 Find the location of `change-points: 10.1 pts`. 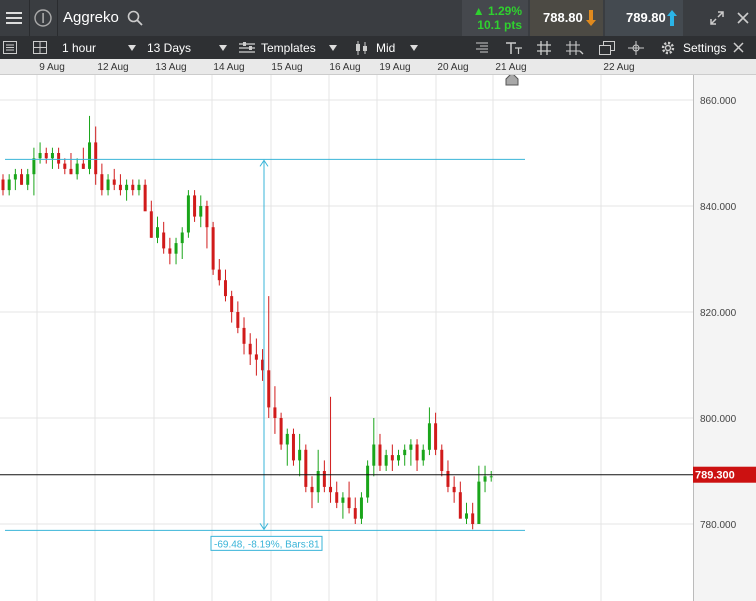

change-points: 10.1 pts is located at coordinates (499, 25).